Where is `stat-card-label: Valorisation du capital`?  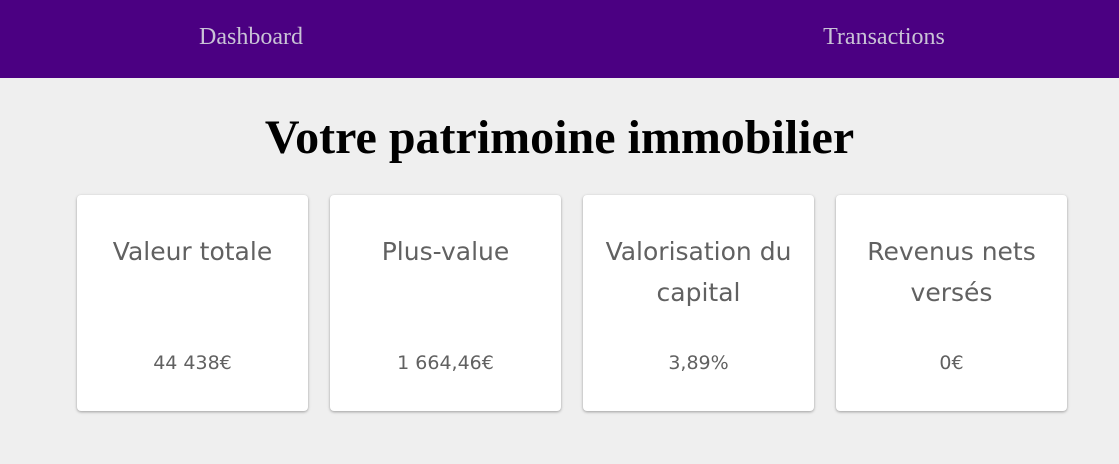
stat-card-label: Valorisation du capital is located at coordinates (698, 272).